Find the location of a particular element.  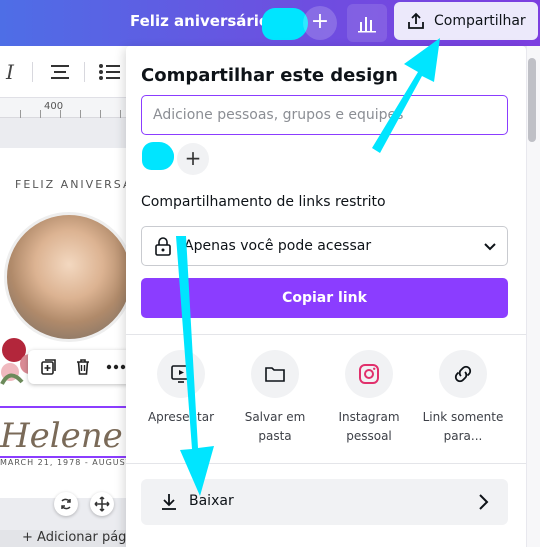

bar-chart-icon is located at coordinates (367, 25).